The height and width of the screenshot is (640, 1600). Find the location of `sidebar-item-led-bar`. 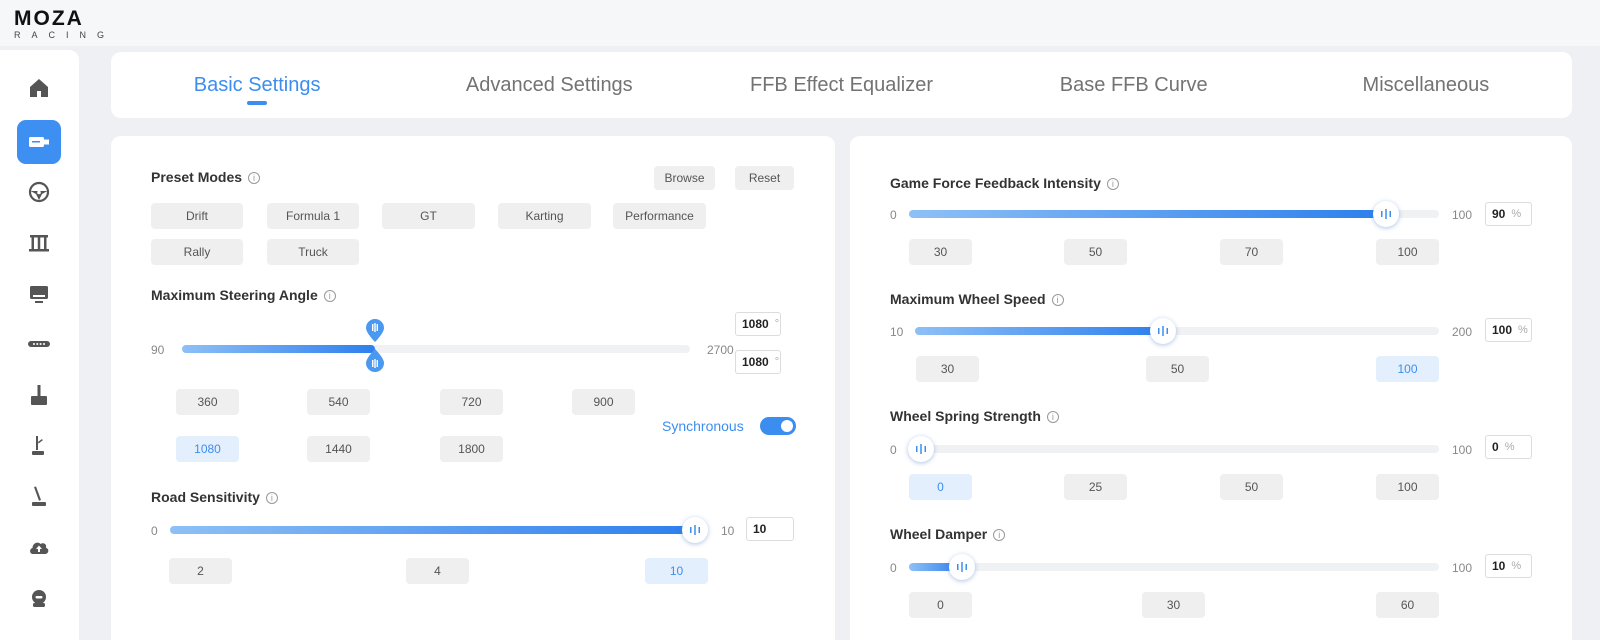

sidebar-item-led-bar is located at coordinates (39, 344).